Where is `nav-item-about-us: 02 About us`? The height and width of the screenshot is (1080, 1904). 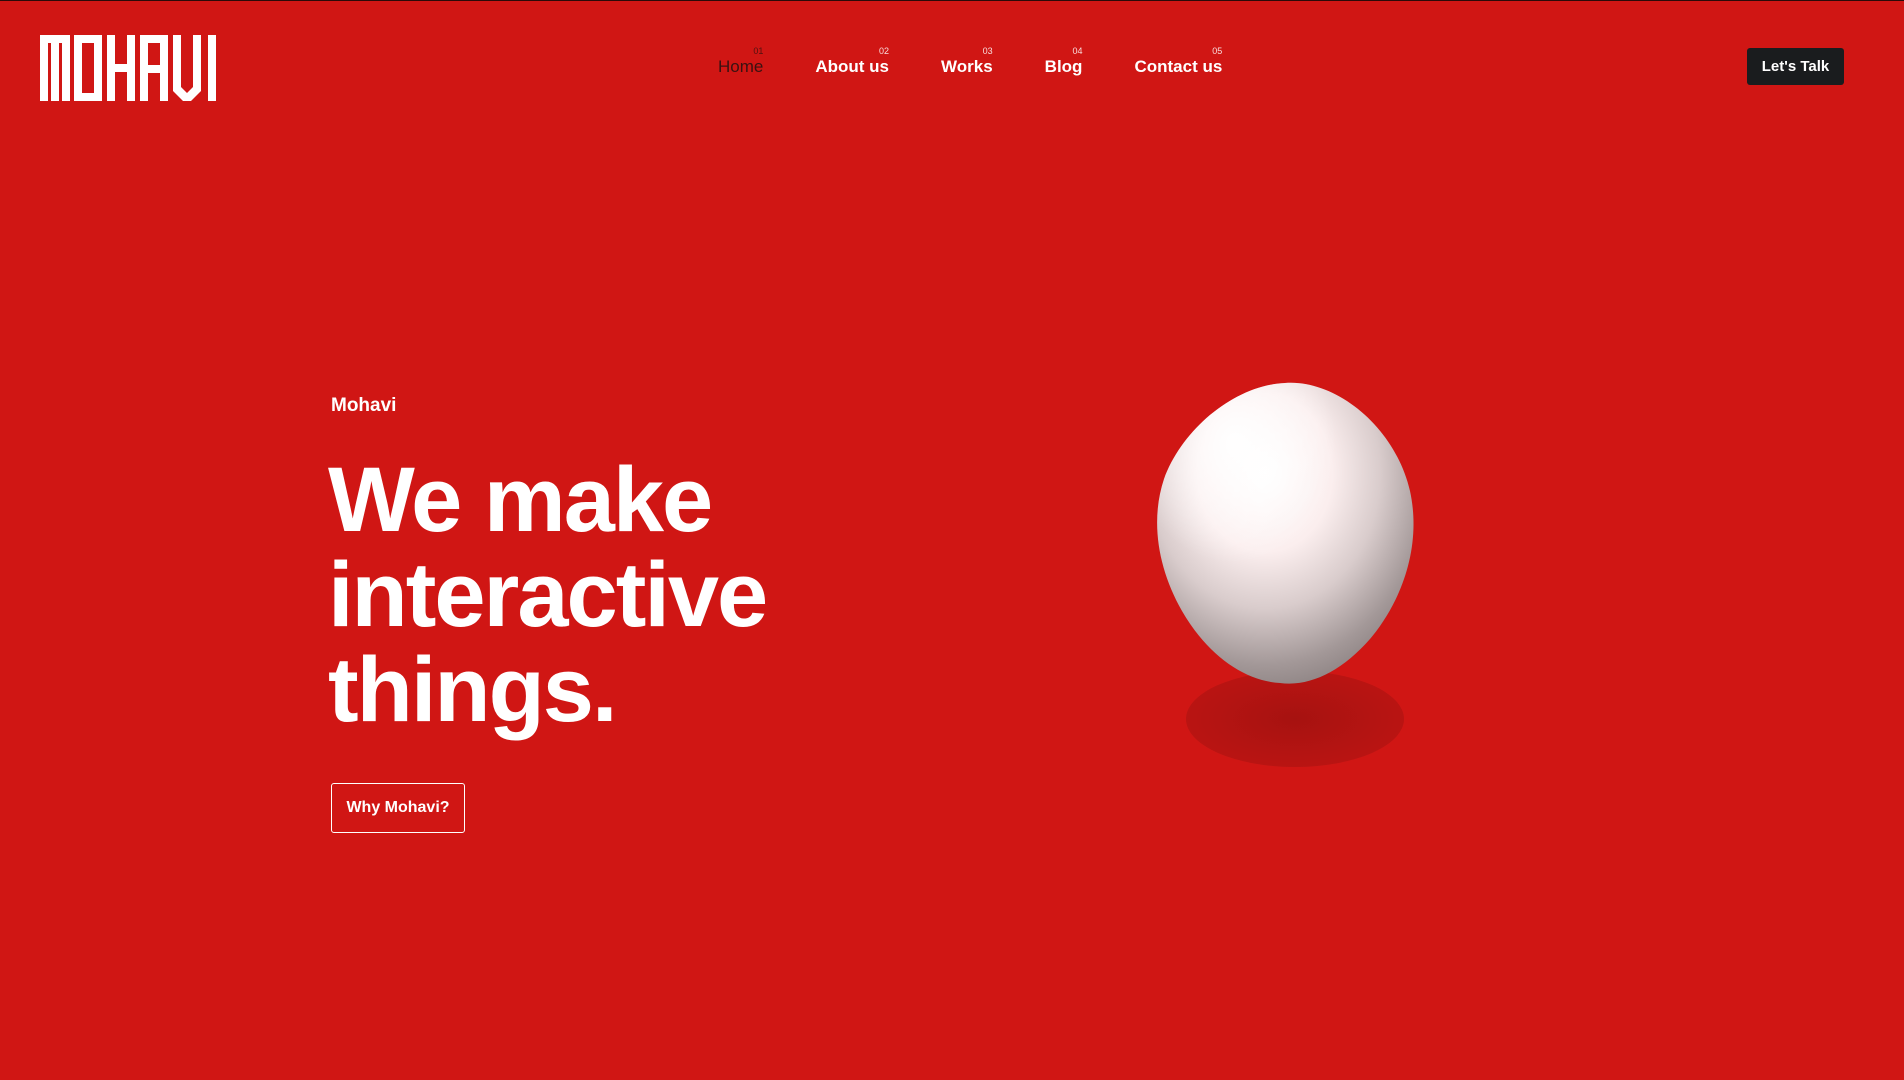
nav-item-about-us: 02 About us is located at coordinates (852, 61).